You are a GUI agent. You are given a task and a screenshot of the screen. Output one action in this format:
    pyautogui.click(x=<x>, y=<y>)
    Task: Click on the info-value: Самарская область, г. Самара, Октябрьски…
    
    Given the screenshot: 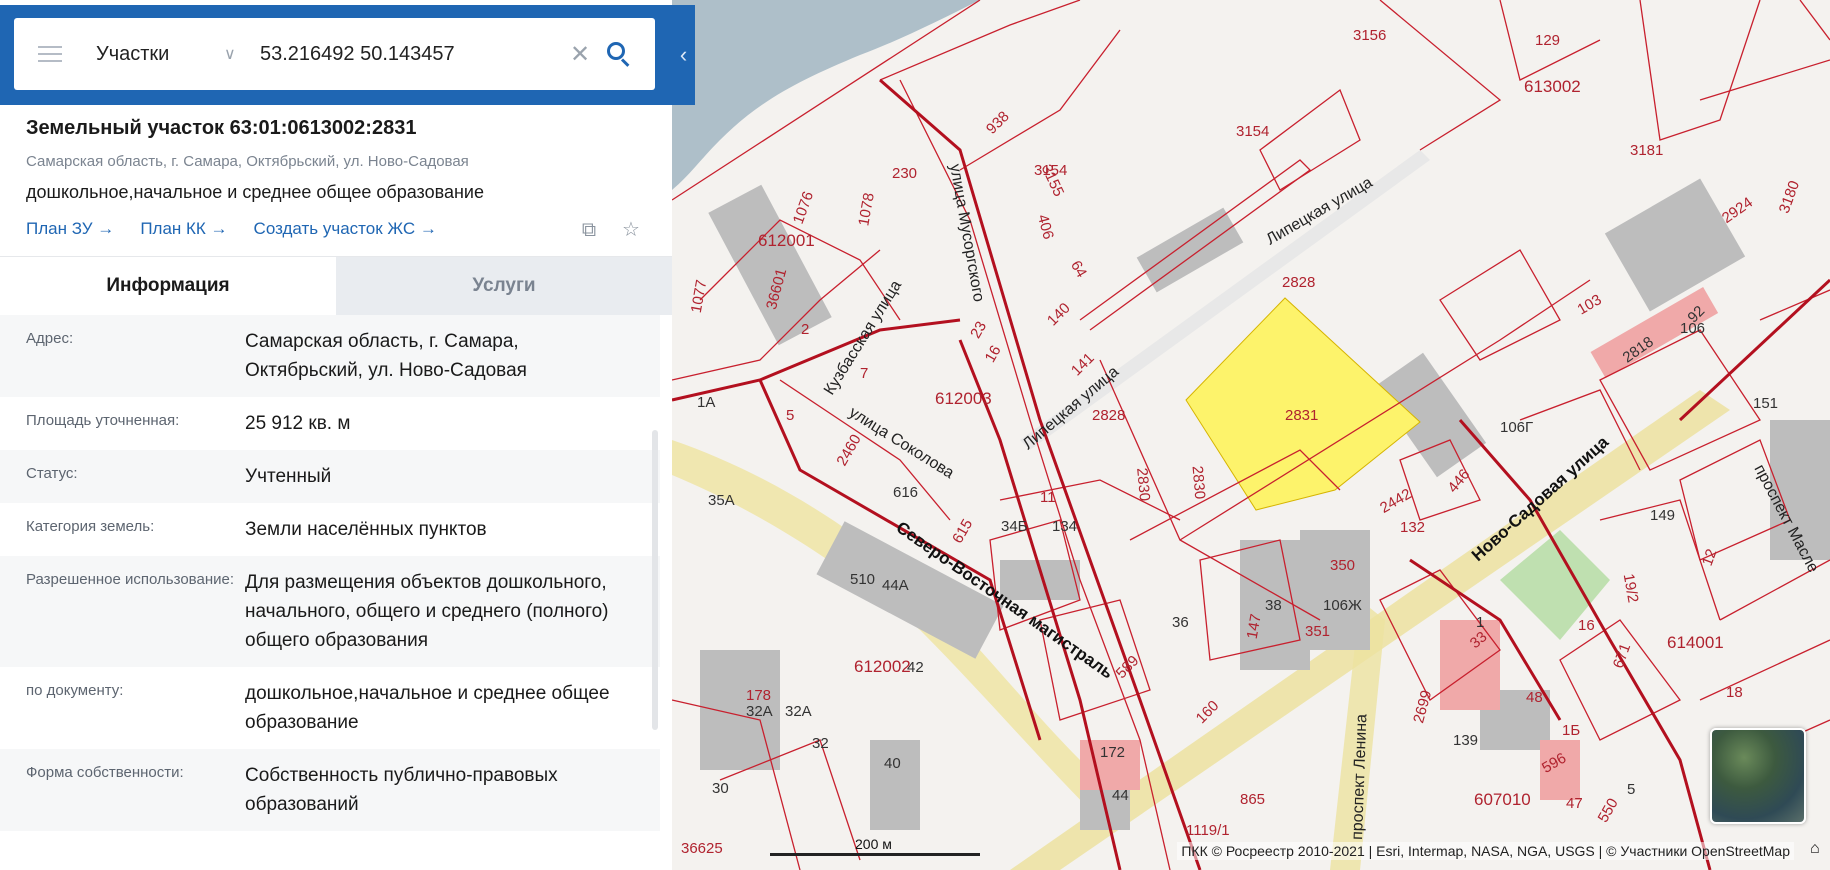 What is the action you would take?
    pyautogui.click(x=386, y=356)
    